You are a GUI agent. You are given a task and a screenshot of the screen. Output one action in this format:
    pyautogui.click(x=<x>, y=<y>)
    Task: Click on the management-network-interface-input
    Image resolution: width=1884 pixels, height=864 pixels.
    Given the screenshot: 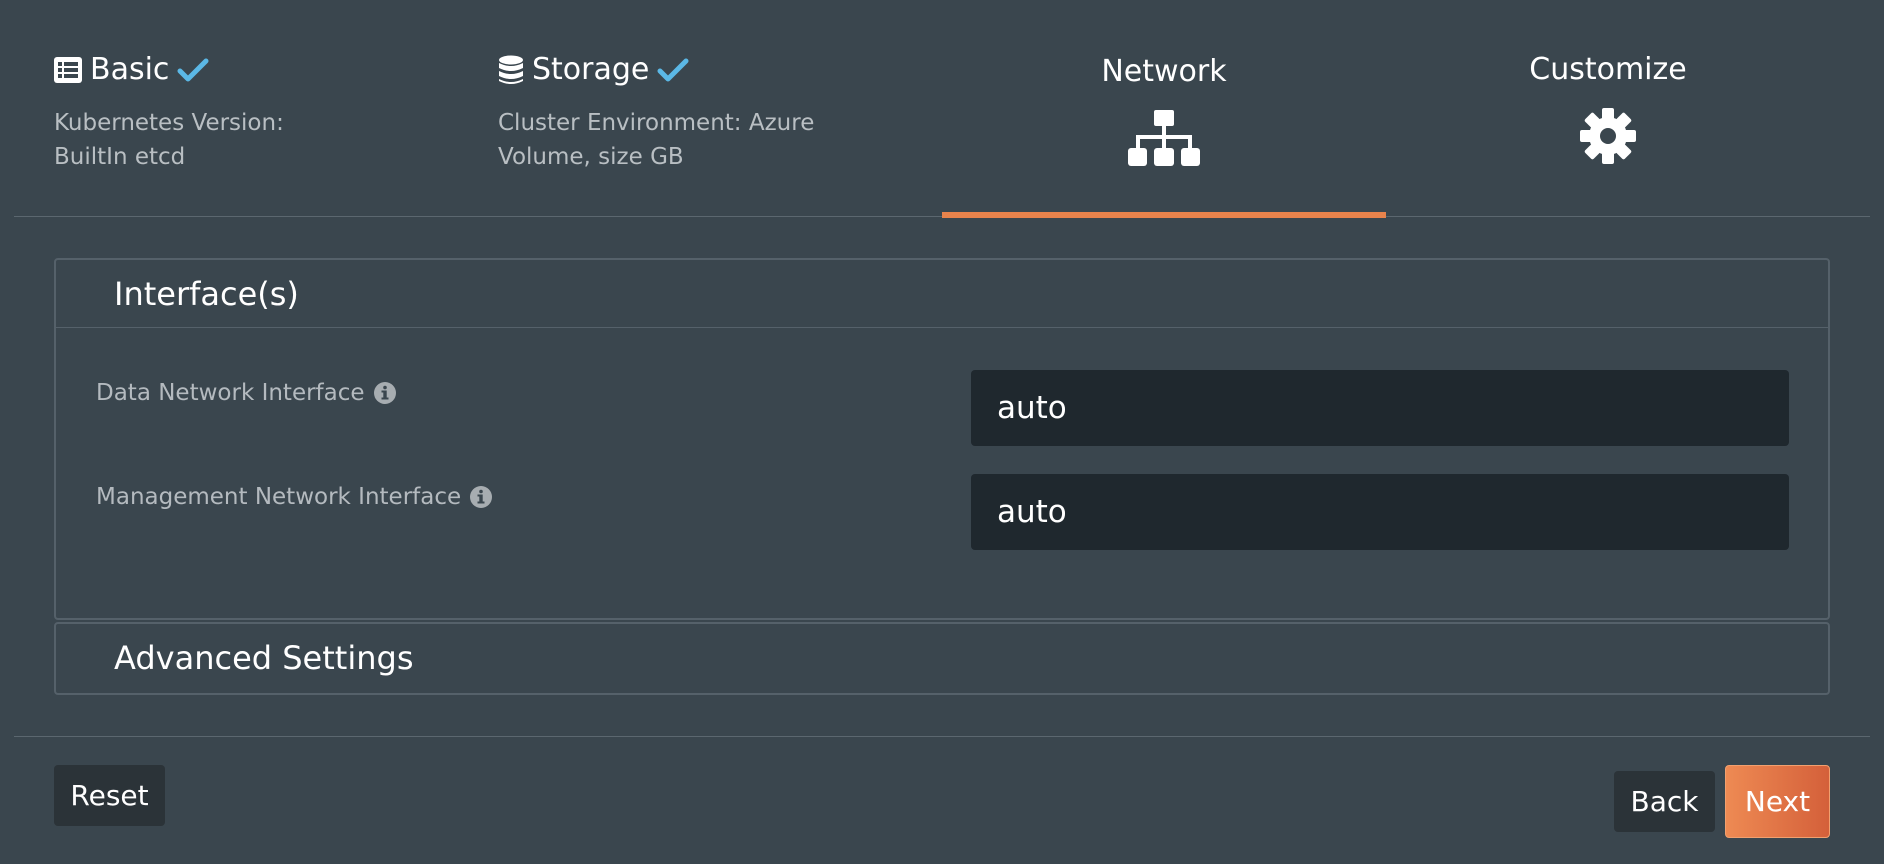 What is the action you would take?
    pyautogui.click(x=1380, y=512)
    